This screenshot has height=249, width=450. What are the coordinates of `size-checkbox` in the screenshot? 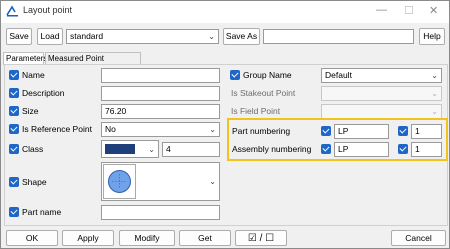 It's located at (14, 111).